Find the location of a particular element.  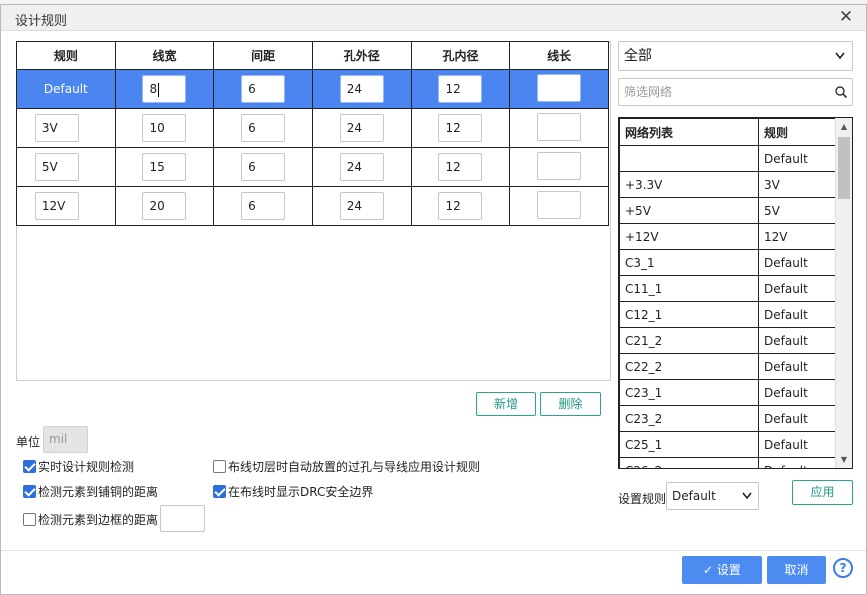

title-bar: 设计规则 ✕ is located at coordinates (433, 18).